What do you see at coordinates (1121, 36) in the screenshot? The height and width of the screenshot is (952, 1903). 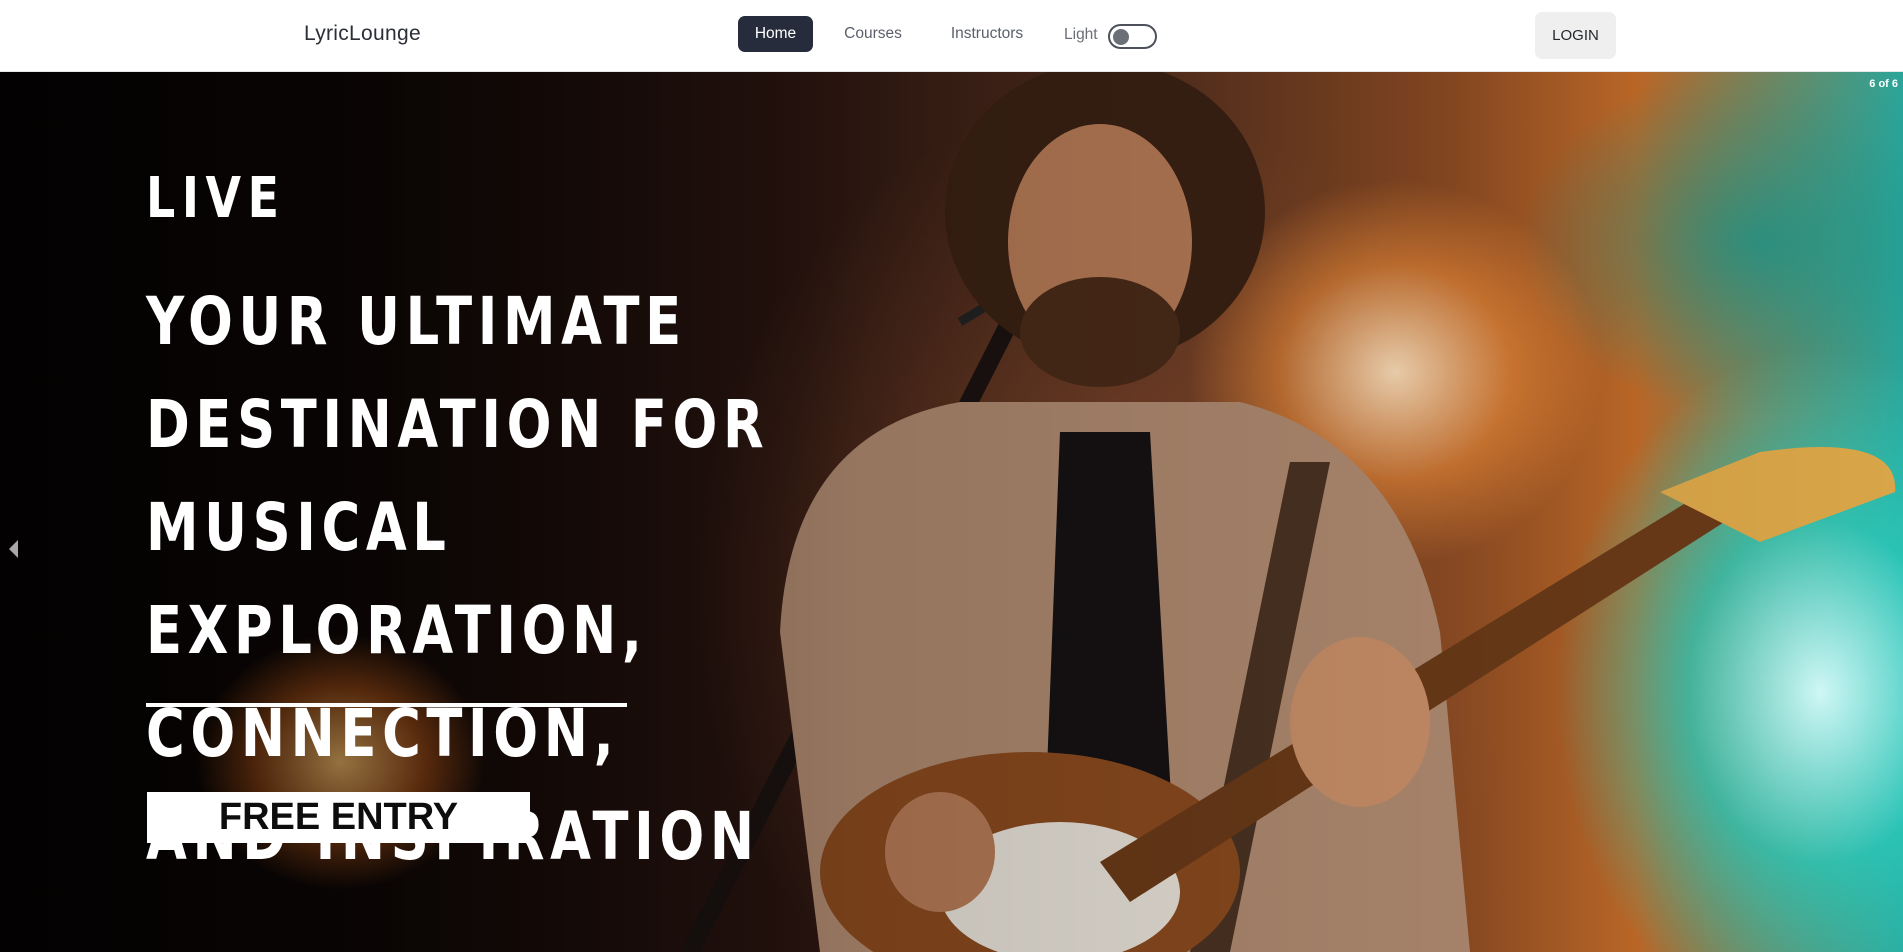 I see `toggle-knob` at bounding box center [1121, 36].